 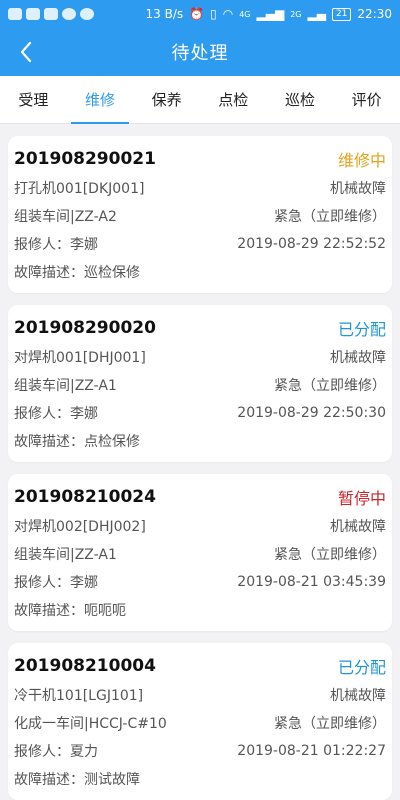 What do you see at coordinates (85, 328) in the screenshot?
I see `order-id: 201908290020` at bounding box center [85, 328].